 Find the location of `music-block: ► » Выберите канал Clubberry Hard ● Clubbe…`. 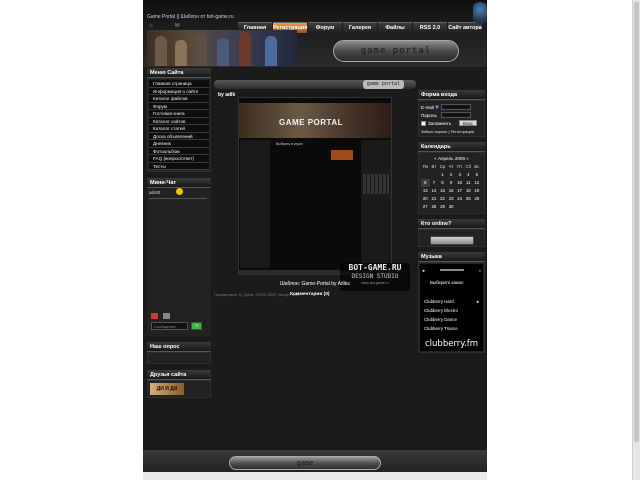

music-block: ► » Выберите канал Clubberry Hard ● Clubbe… is located at coordinates (451, 307).